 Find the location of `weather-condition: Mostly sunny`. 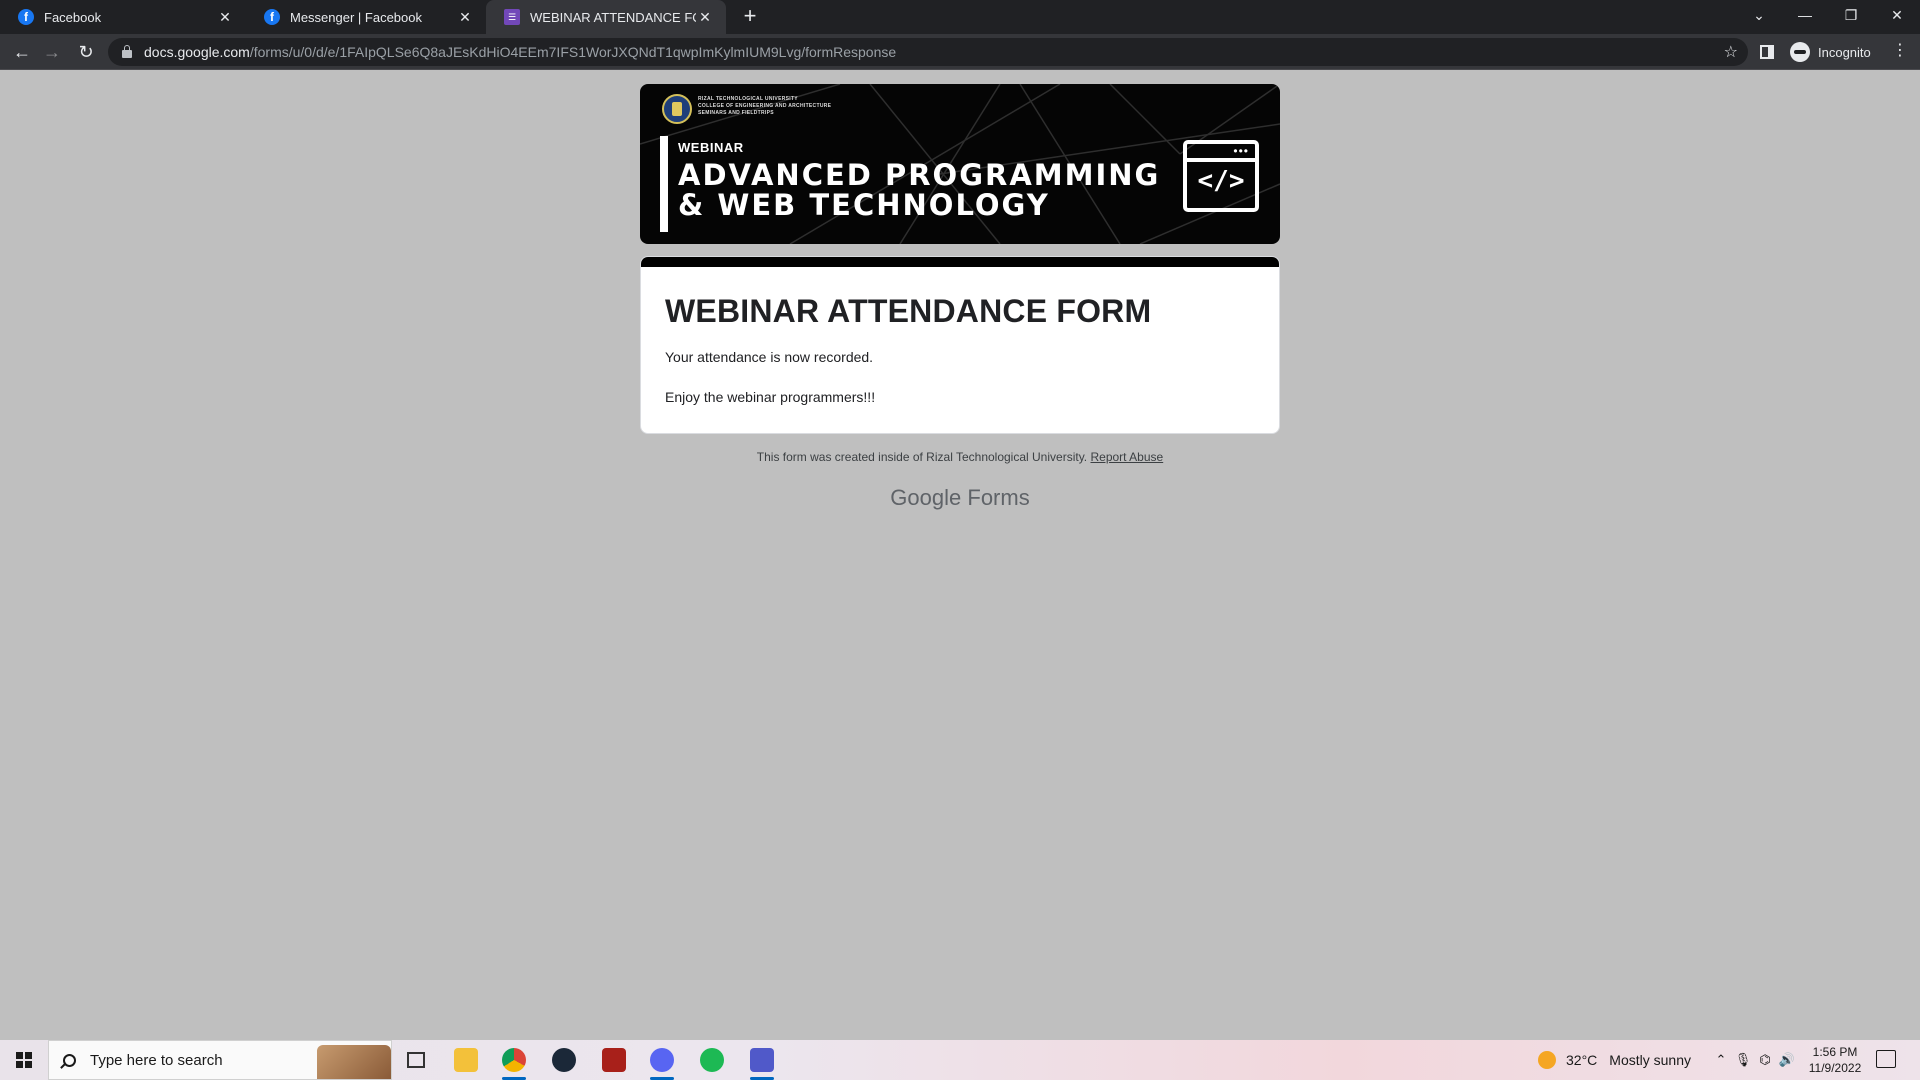

weather-condition: Mostly sunny is located at coordinates (1650, 1060).